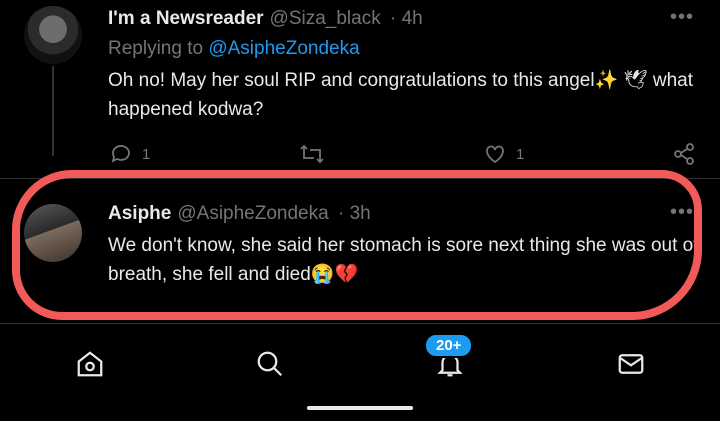 The width and height of the screenshot is (720, 421). Describe the element at coordinates (495, 154) in the screenshot. I see `heart-icon` at that location.